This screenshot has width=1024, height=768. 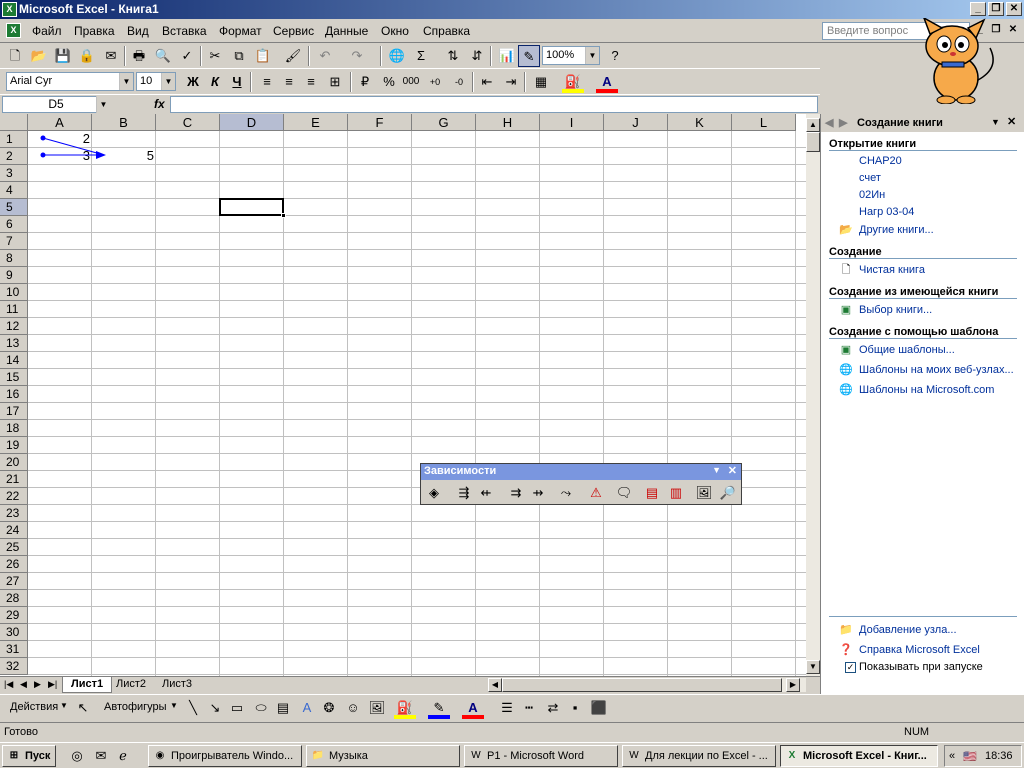 What do you see at coordinates (335, 82) in the screenshot?
I see `merge-center-icon: ⊞` at bounding box center [335, 82].